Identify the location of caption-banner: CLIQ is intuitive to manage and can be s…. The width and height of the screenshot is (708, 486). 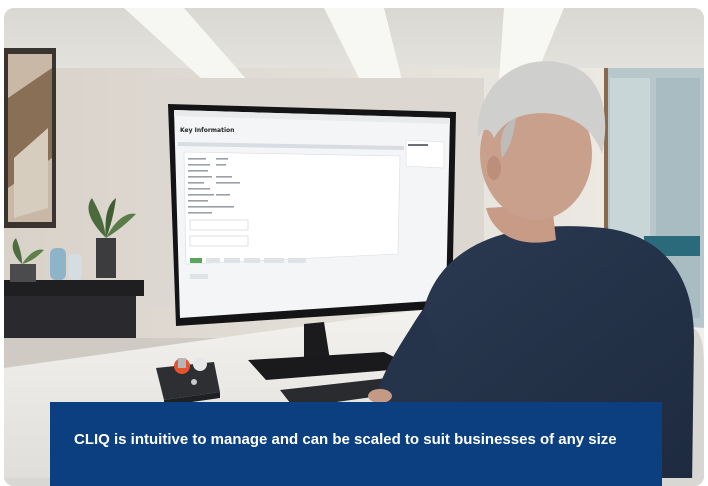
(356, 444).